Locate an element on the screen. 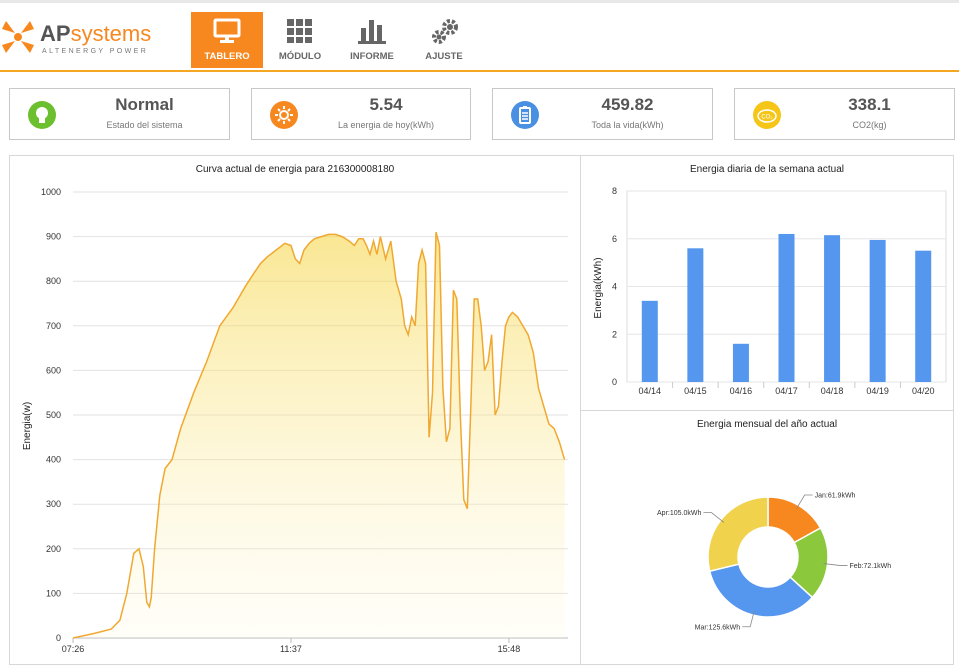  apsystems-logo-graphic: APsystems ALTENERGY POWER is located at coordinates (76, 38).